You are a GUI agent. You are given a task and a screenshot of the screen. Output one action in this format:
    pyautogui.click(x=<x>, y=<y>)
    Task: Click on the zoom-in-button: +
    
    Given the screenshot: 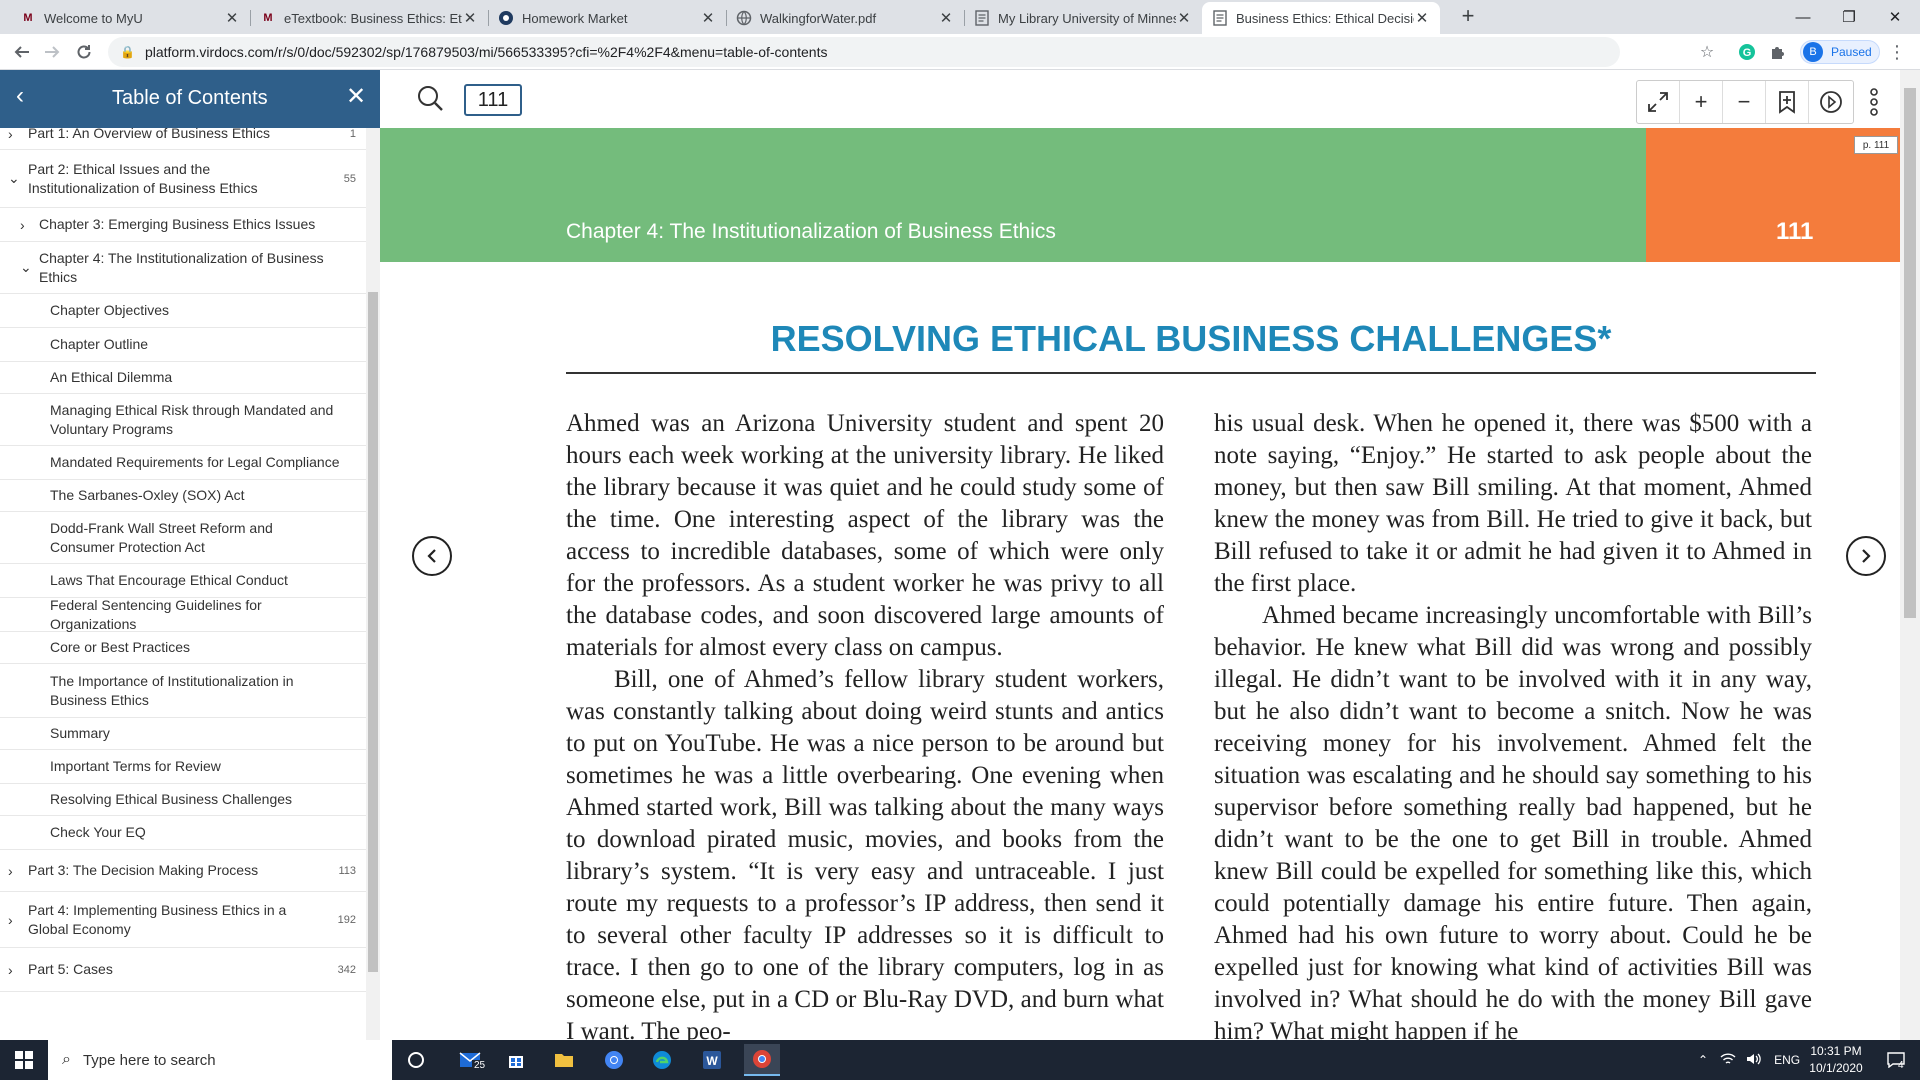 What is the action you would take?
    pyautogui.click(x=1701, y=102)
    